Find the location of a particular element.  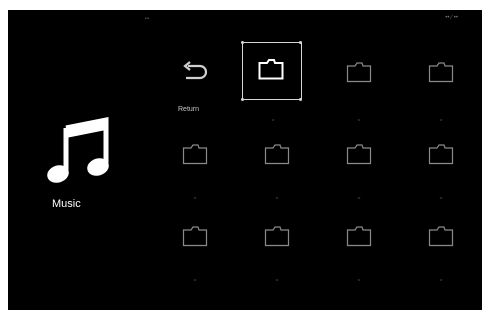

back-arrow-icon is located at coordinates (195, 70).